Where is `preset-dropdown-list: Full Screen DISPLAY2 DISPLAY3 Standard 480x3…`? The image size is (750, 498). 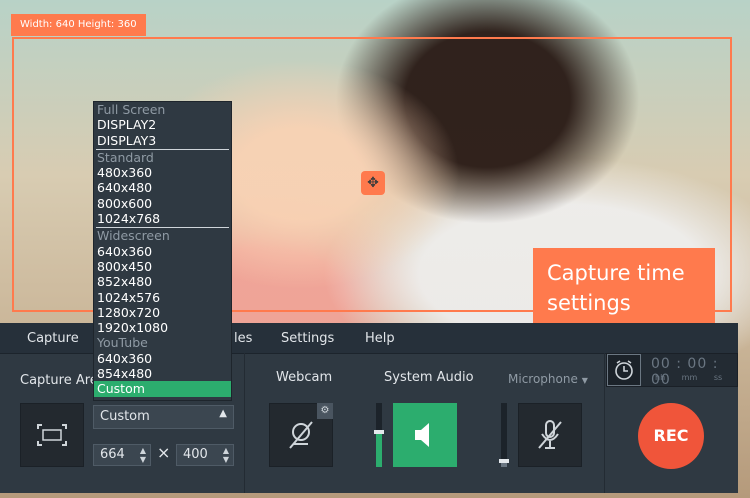 preset-dropdown-list: Full Screen DISPLAY2 DISPLAY3 Standard 480x3… is located at coordinates (162, 251).